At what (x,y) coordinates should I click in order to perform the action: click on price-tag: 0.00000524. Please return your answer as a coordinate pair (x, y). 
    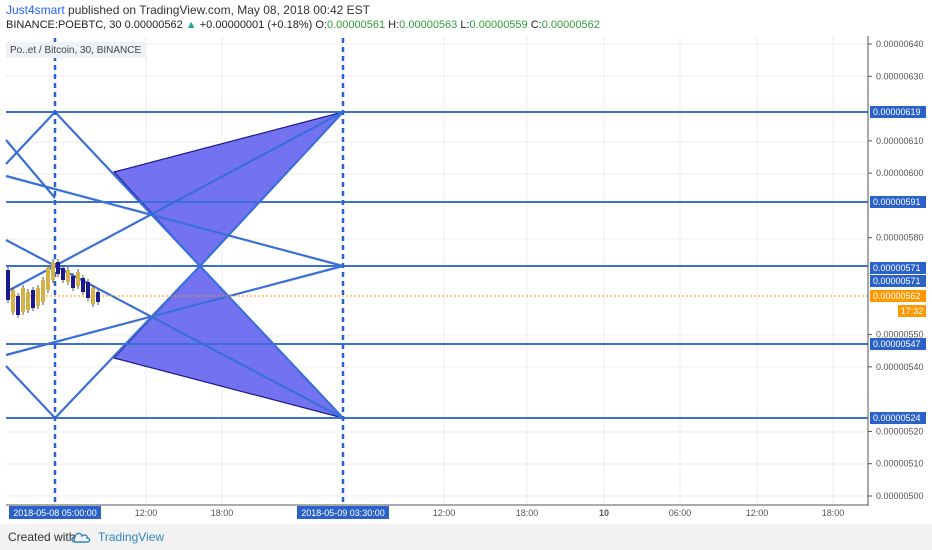
    Looking at the image, I should click on (897, 418).